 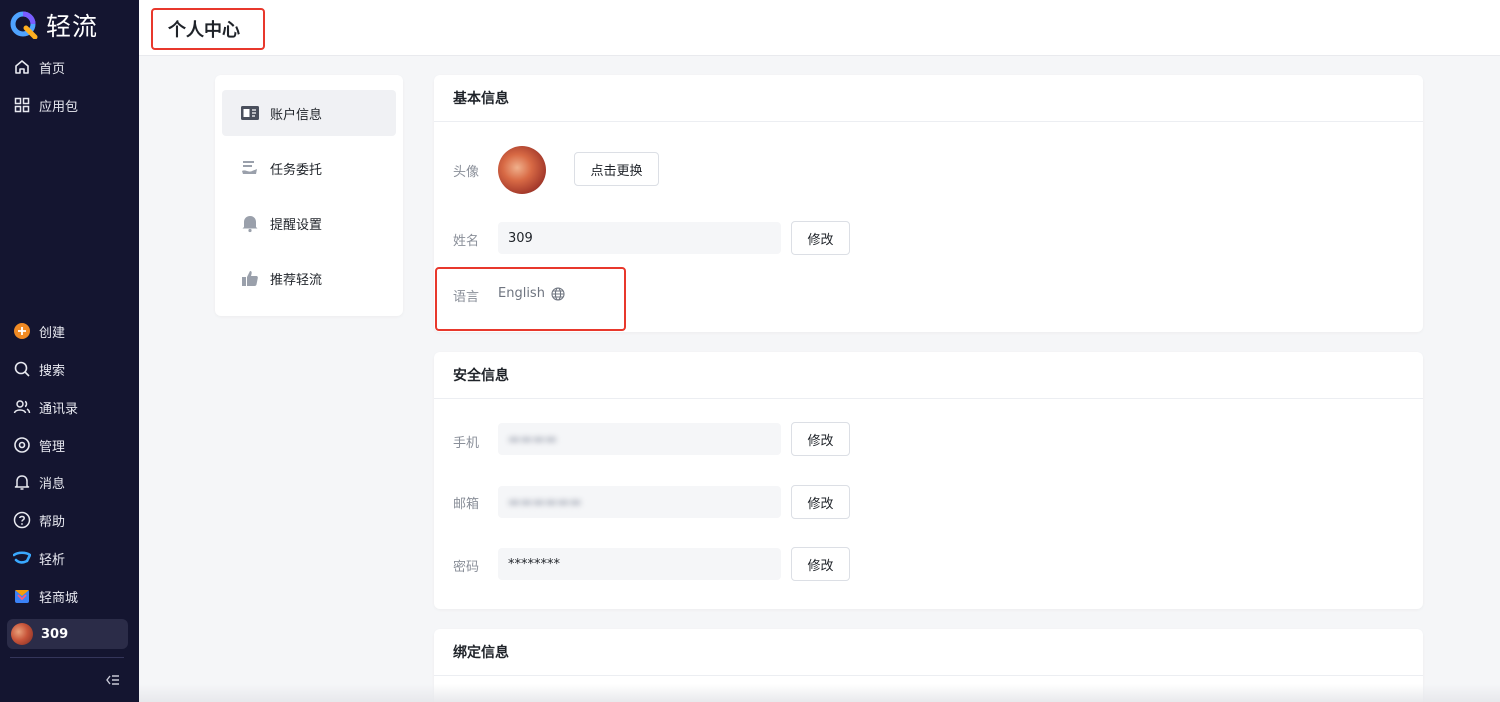 What do you see at coordinates (52, 560) in the screenshot?
I see `sidebar-item-label: 轻析` at bounding box center [52, 560].